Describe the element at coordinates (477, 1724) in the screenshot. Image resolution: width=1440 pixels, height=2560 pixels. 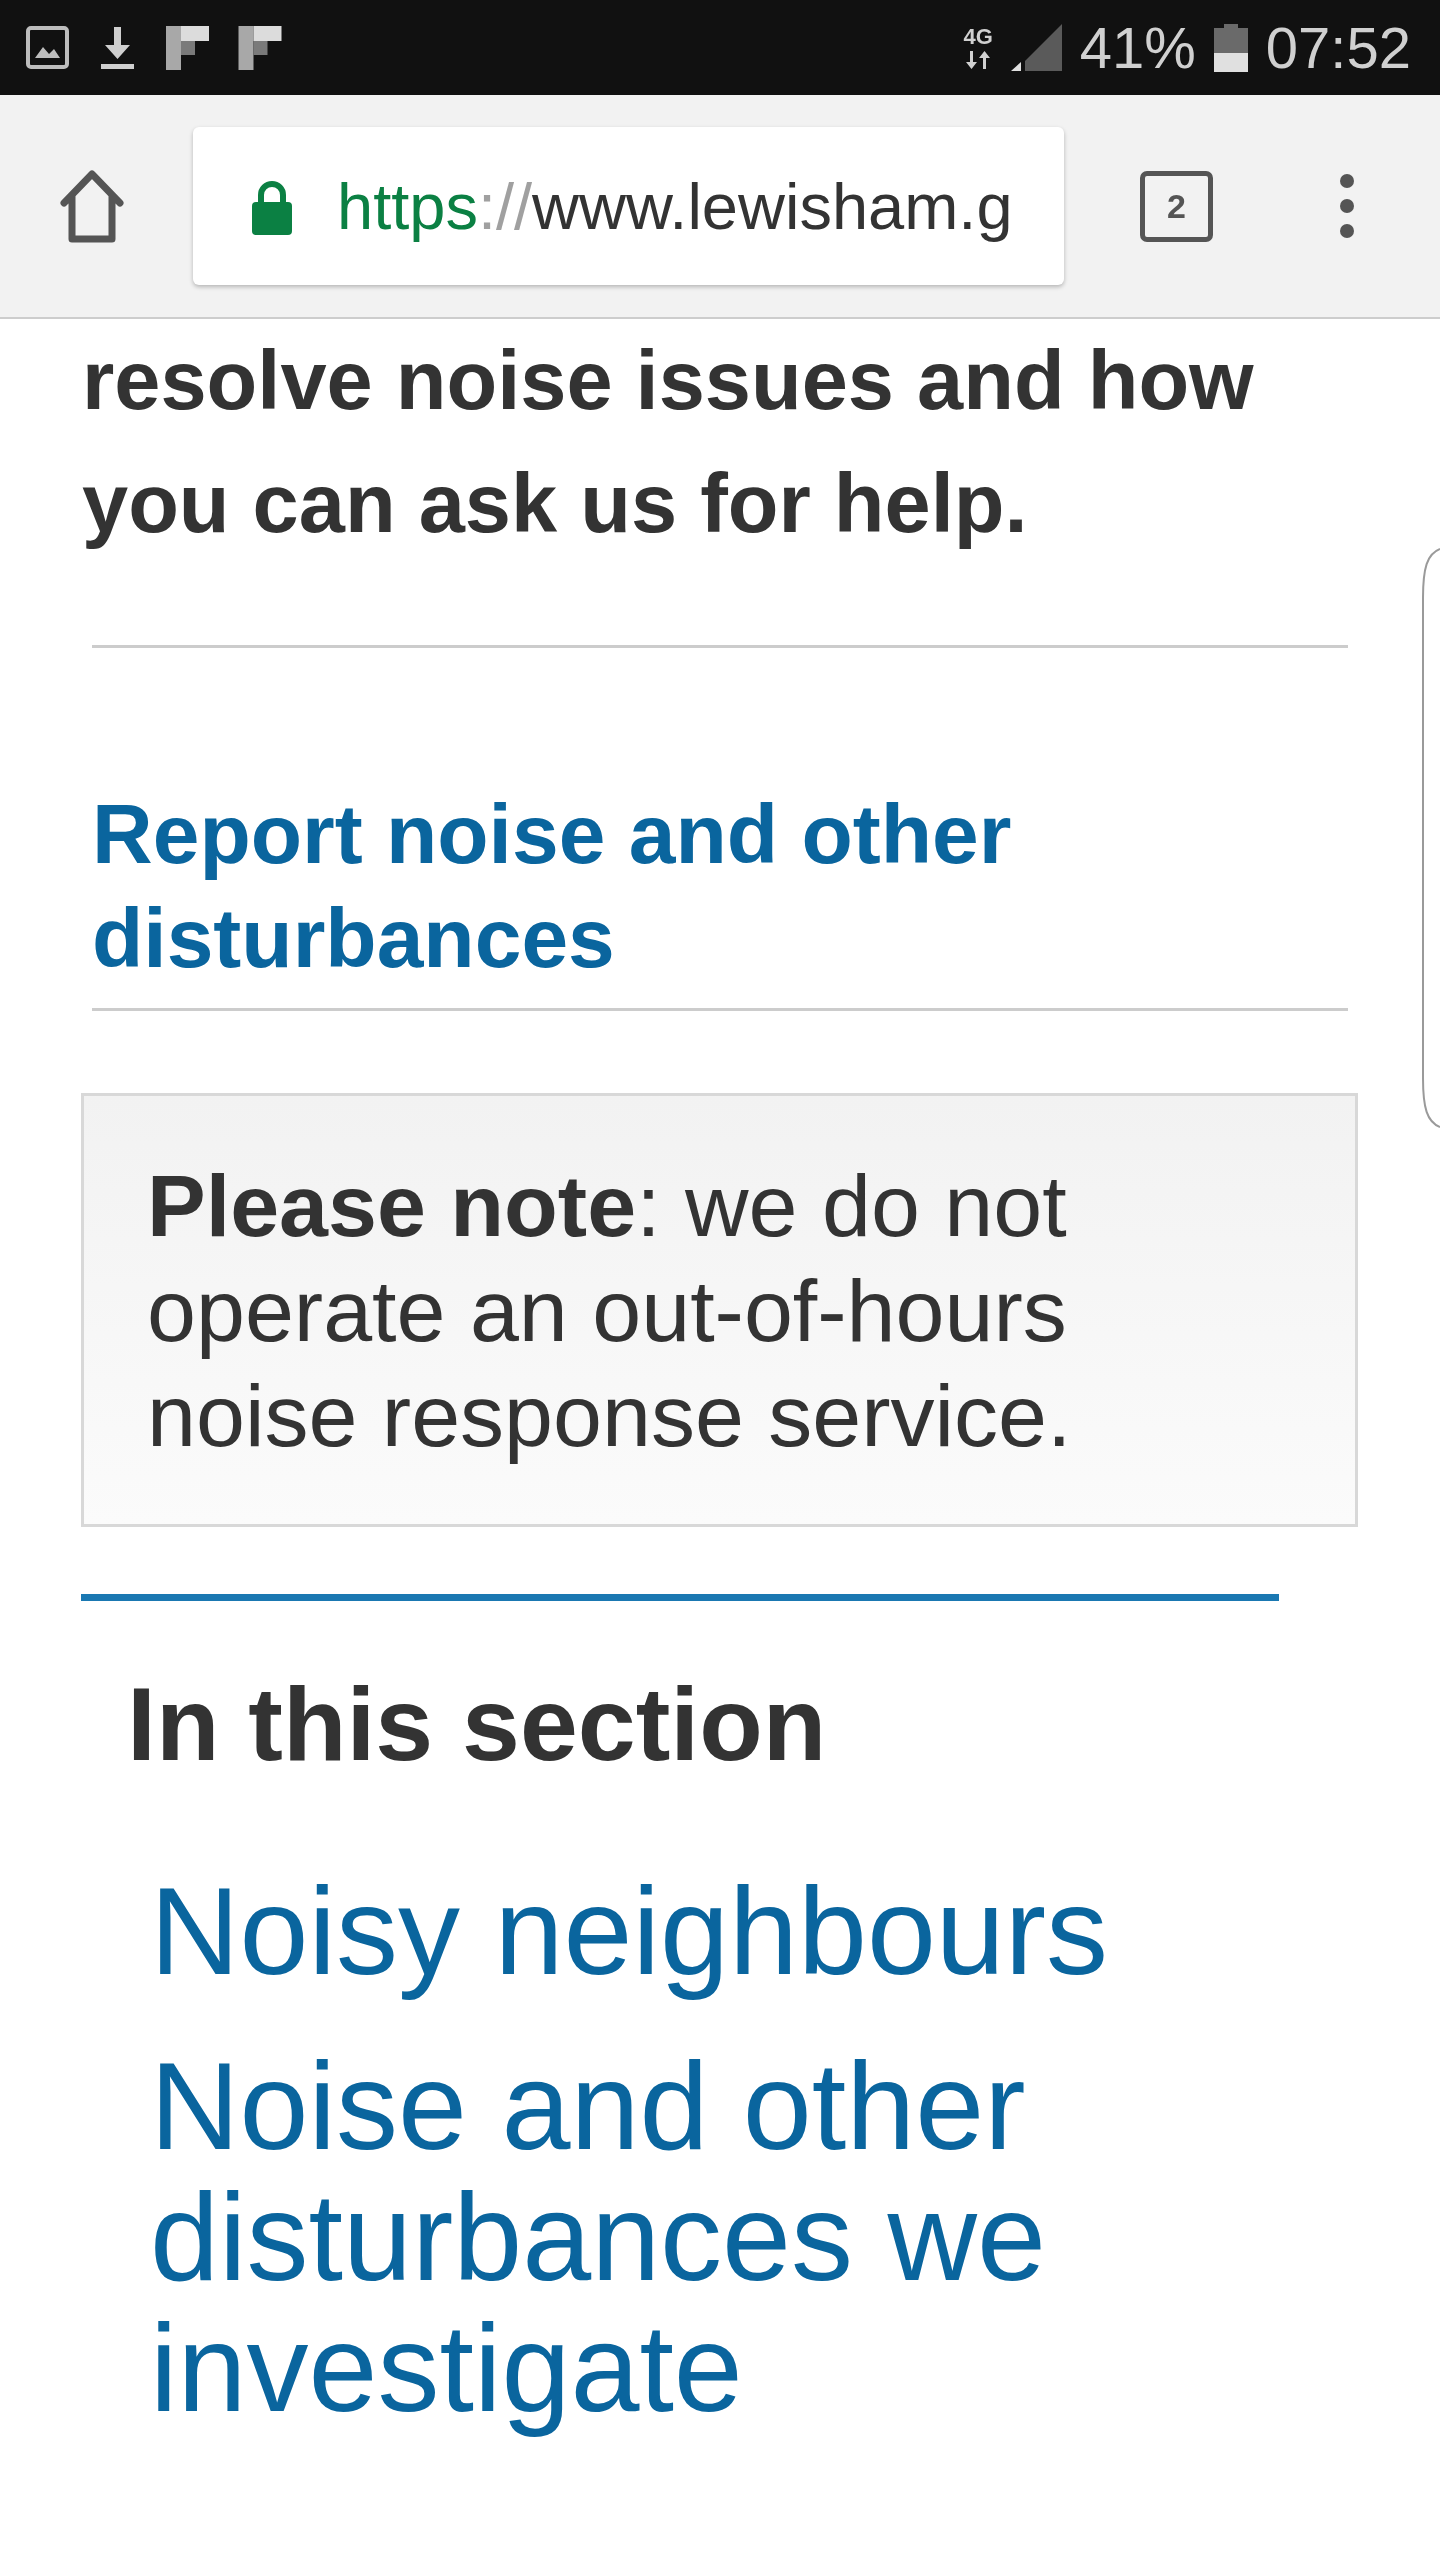
I see `section-heading: In this section` at that location.